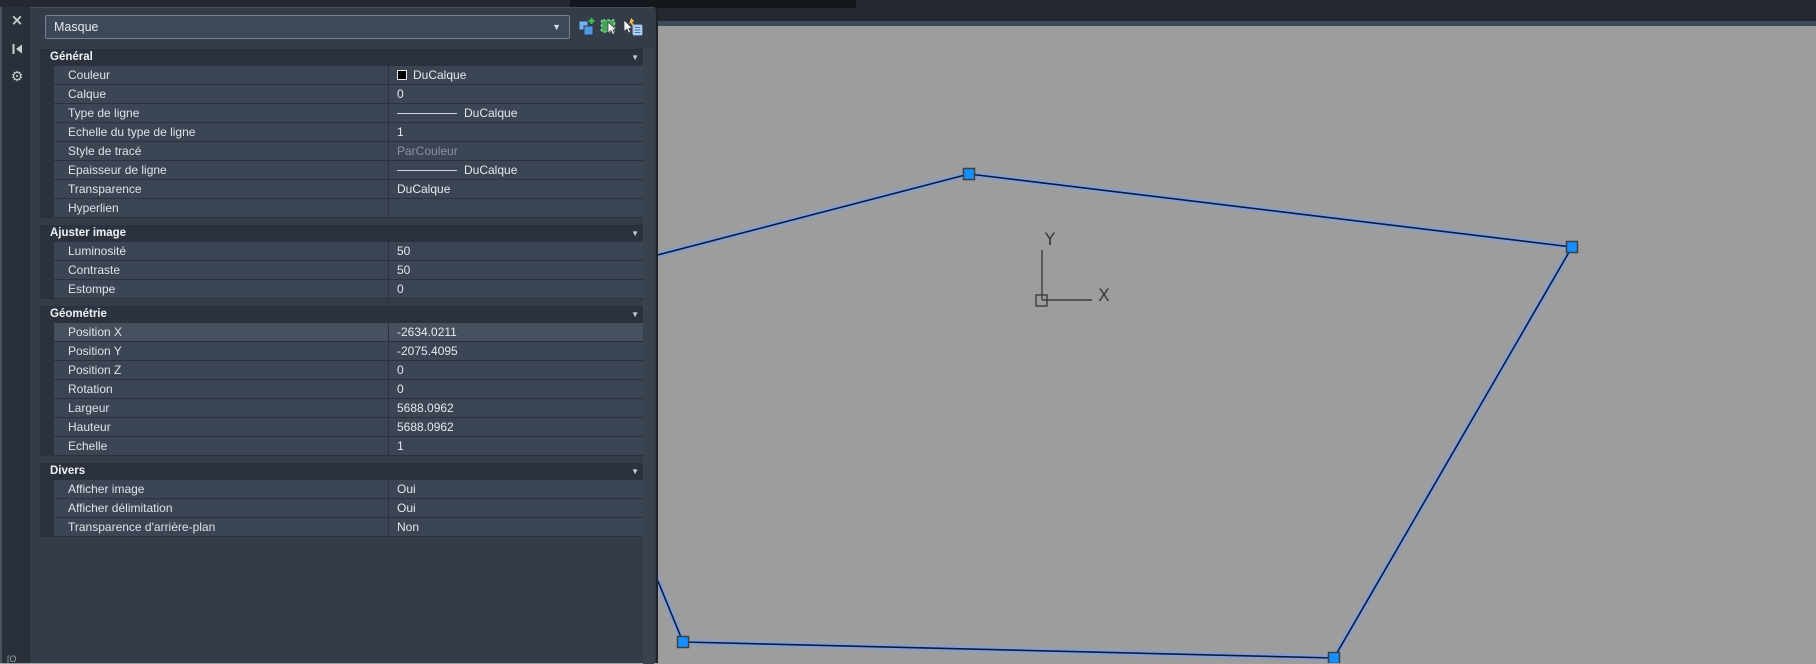 This screenshot has height=664, width=1816. I want to click on gear-icon: ⚙, so click(17, 77).